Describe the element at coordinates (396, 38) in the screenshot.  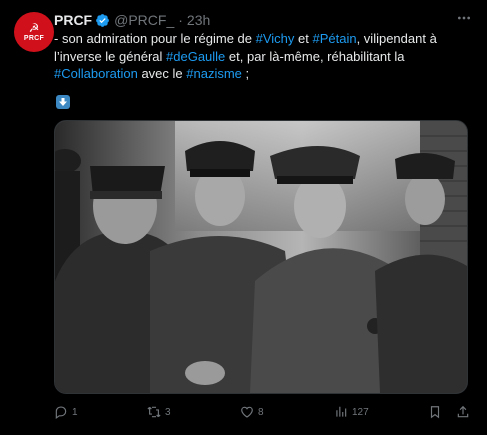
I see `text-segment: , vilipendant à` at that location.